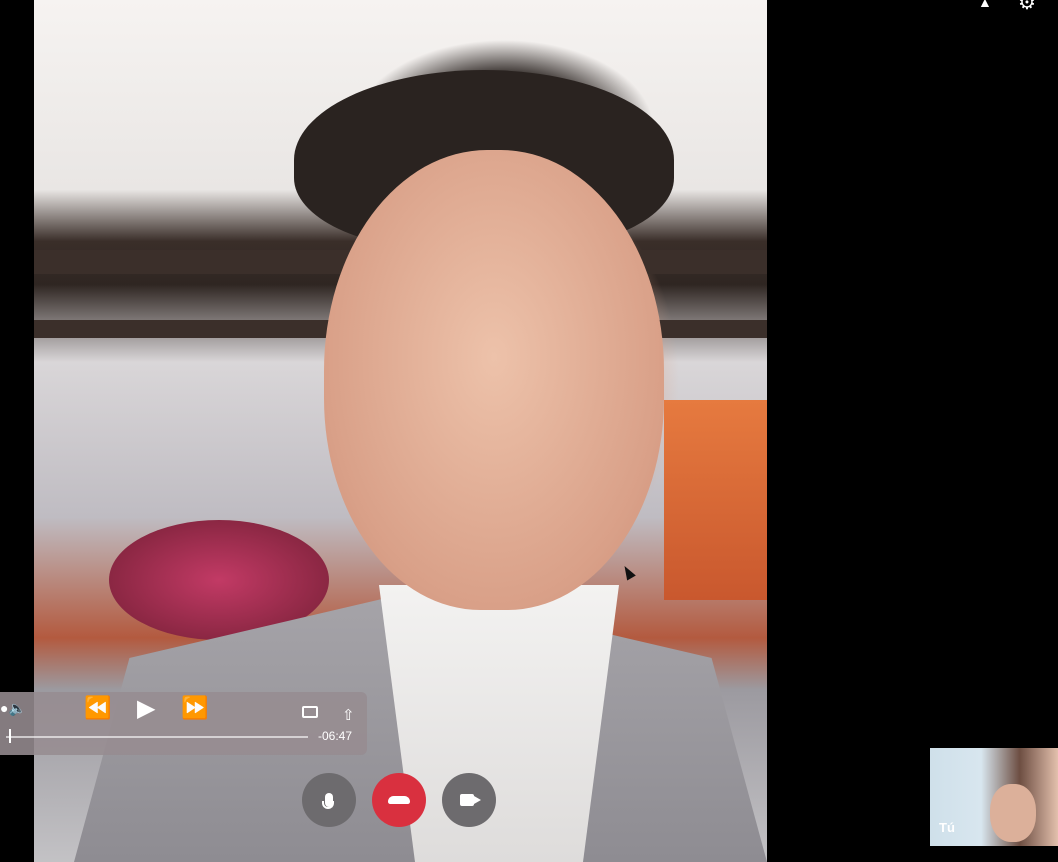 The height and width of the screenshot is (862, 1058). Describe the element at coordinates (985, 5) in the screenshot. I see `person-icon: ▲` at that location.